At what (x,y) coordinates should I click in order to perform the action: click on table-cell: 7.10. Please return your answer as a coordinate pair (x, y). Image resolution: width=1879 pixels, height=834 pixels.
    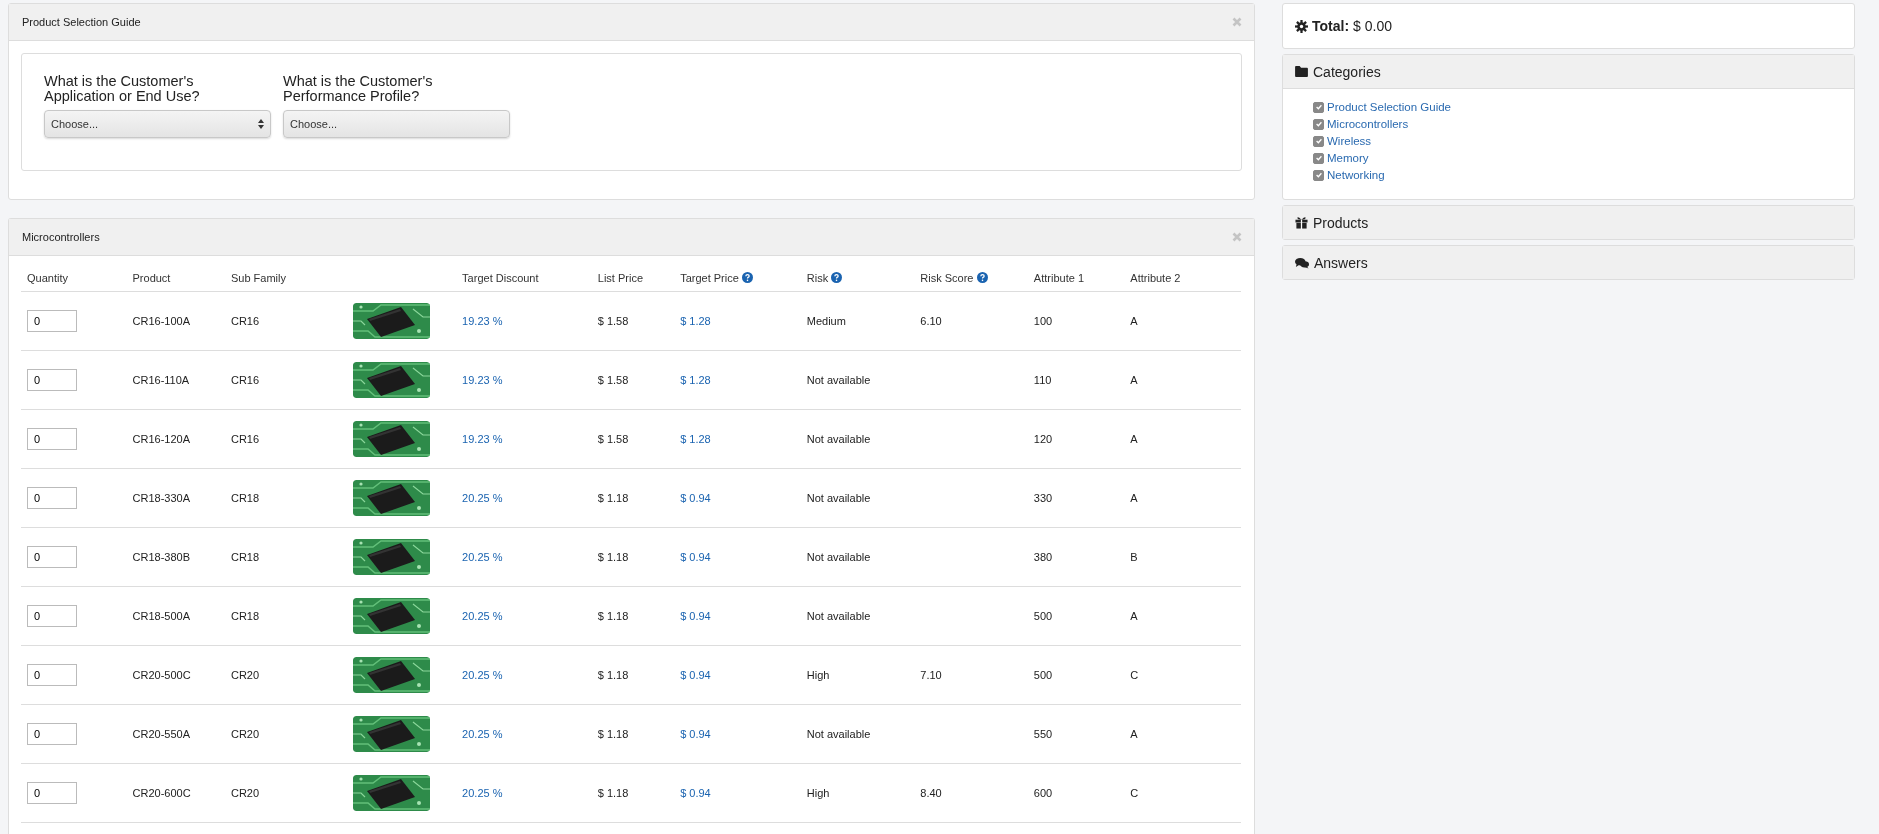
    Looking at the image, I should click on (931, 675).